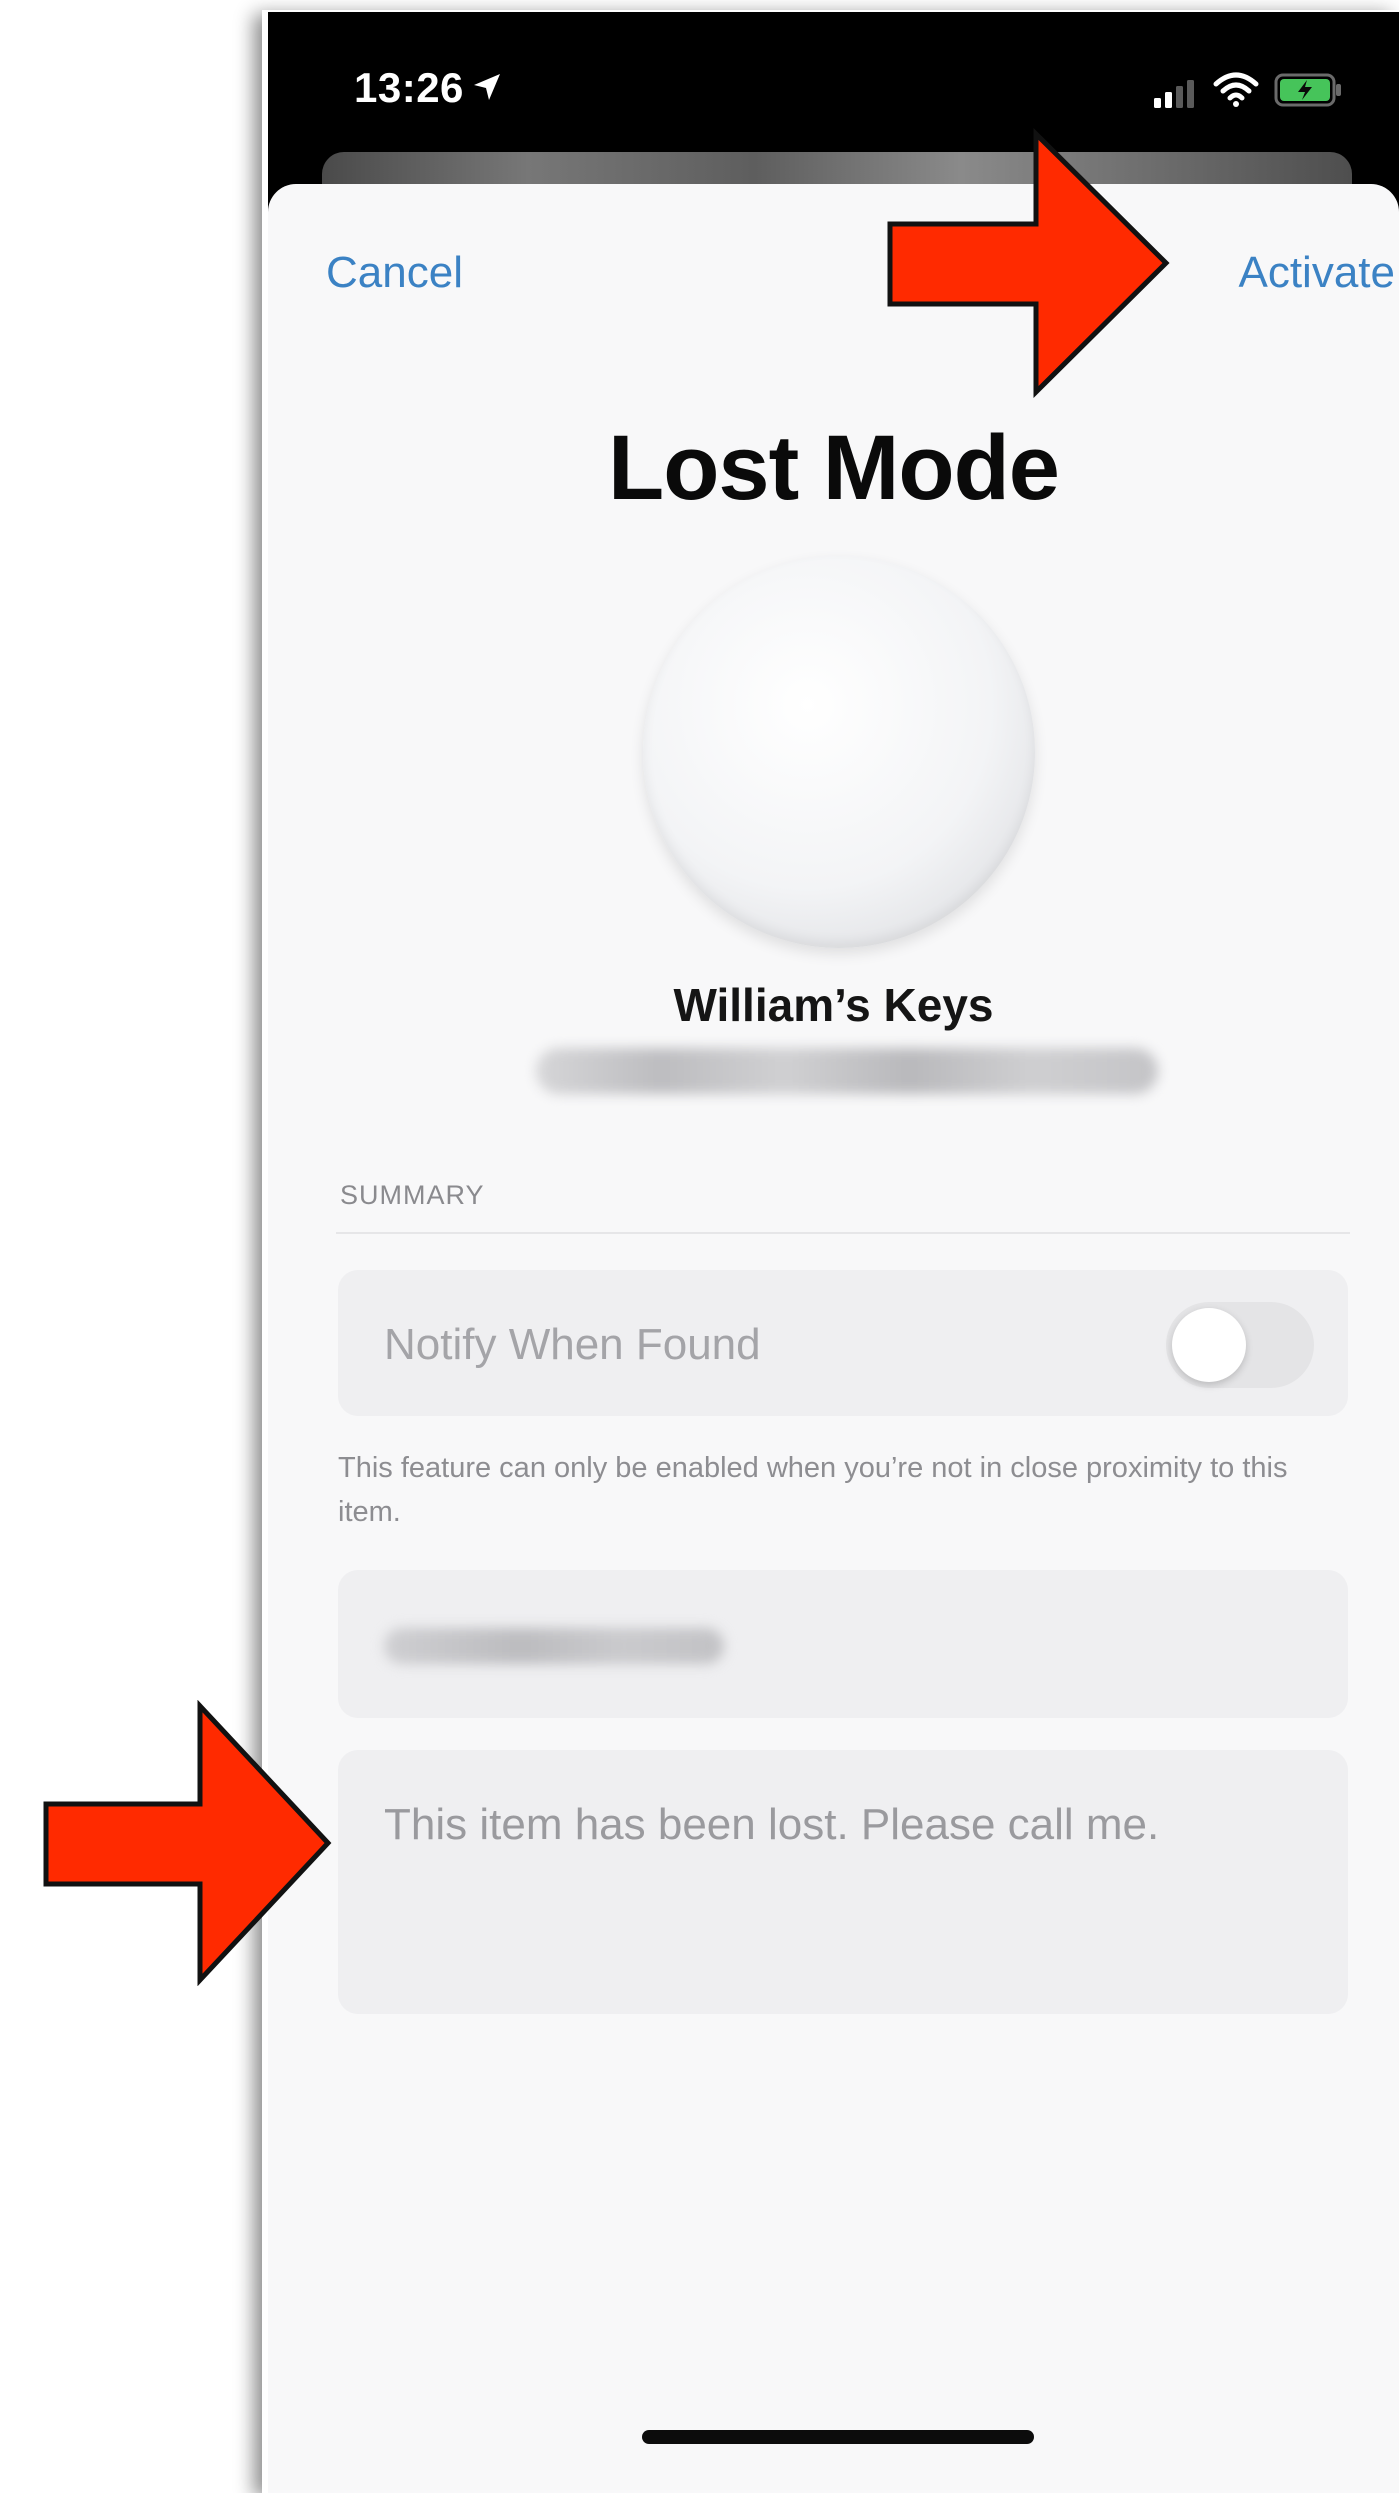 This screenshot has height=2493, width=1399. What do you see at coordinates (833, 87) in the screenshot?
I see `status-bar: 13:26` at bounding box center [833, 87].